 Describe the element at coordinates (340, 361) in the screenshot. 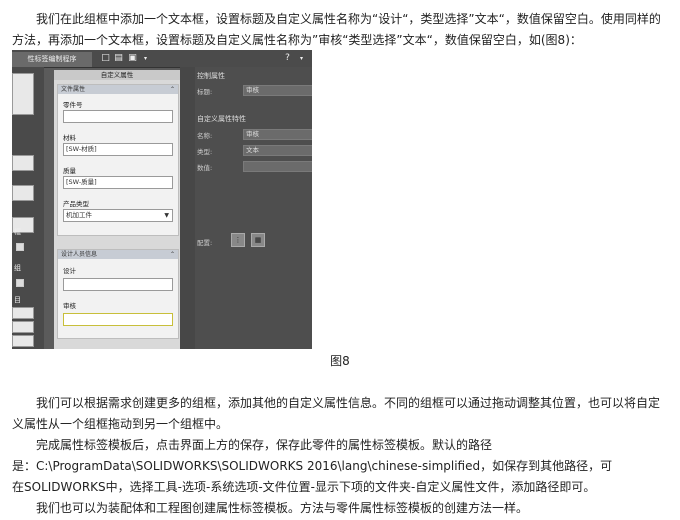

I see `figure-caption: 图8` at that location.